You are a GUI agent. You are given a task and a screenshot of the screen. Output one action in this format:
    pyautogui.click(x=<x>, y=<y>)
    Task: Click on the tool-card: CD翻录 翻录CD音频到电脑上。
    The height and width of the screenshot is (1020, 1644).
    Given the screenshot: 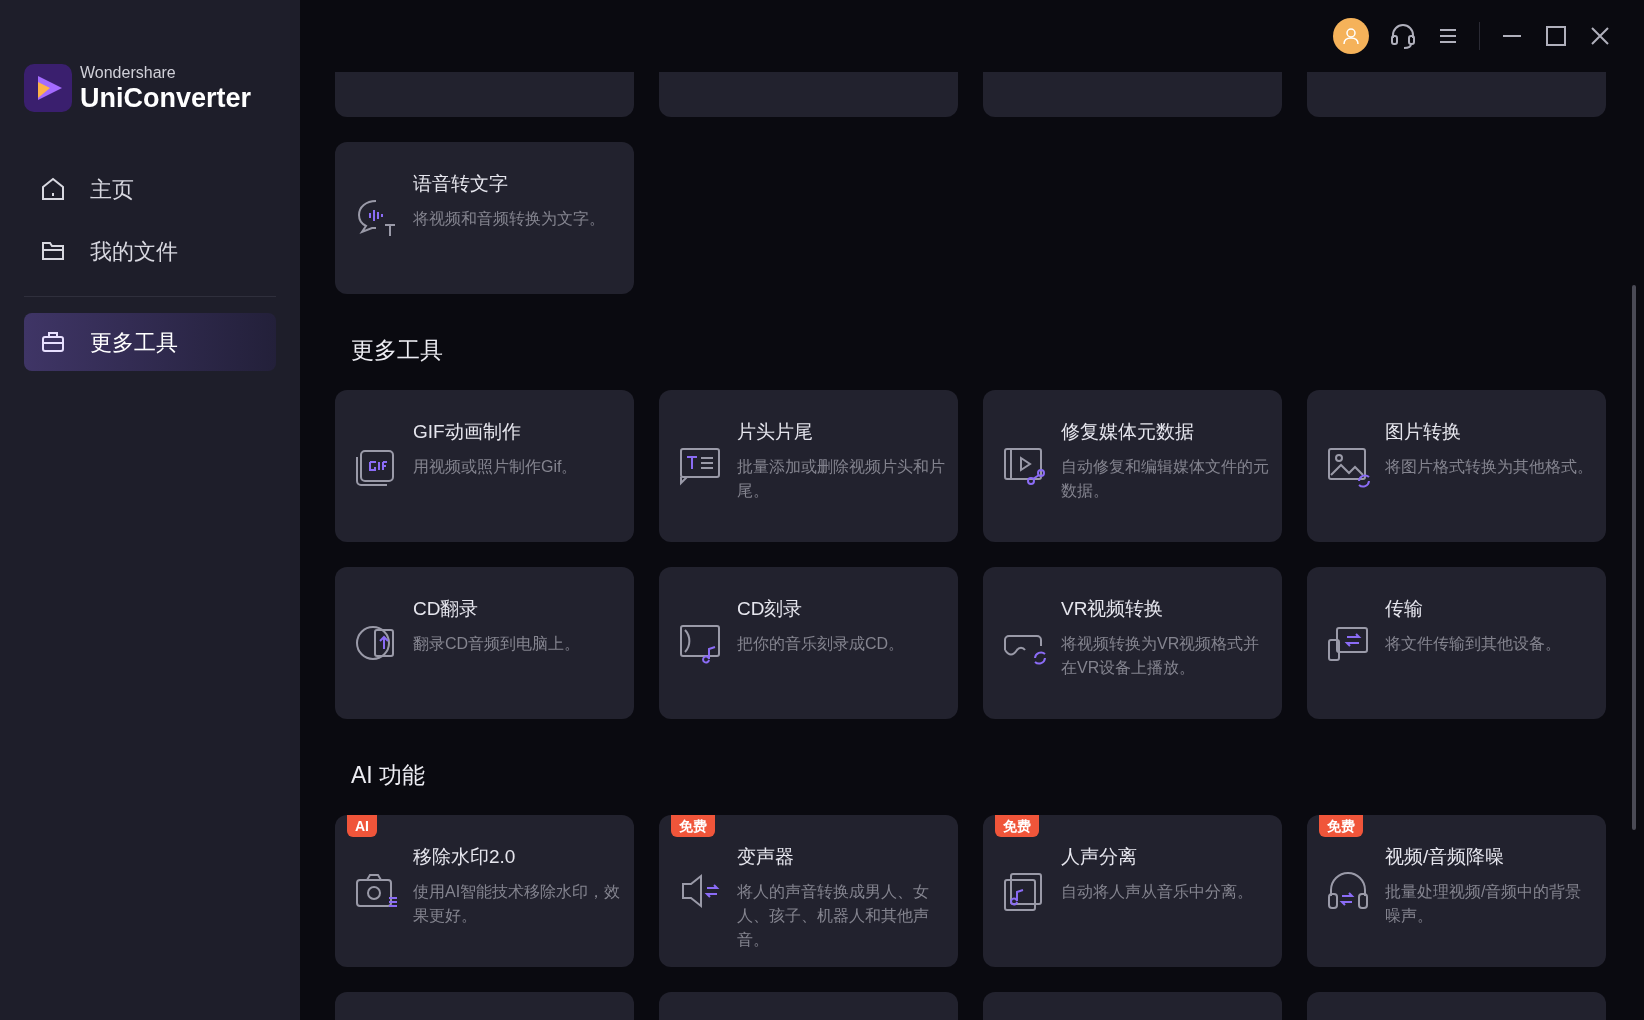 What is the action you would take?
    pyautogui.click(x=484, y=643)
    